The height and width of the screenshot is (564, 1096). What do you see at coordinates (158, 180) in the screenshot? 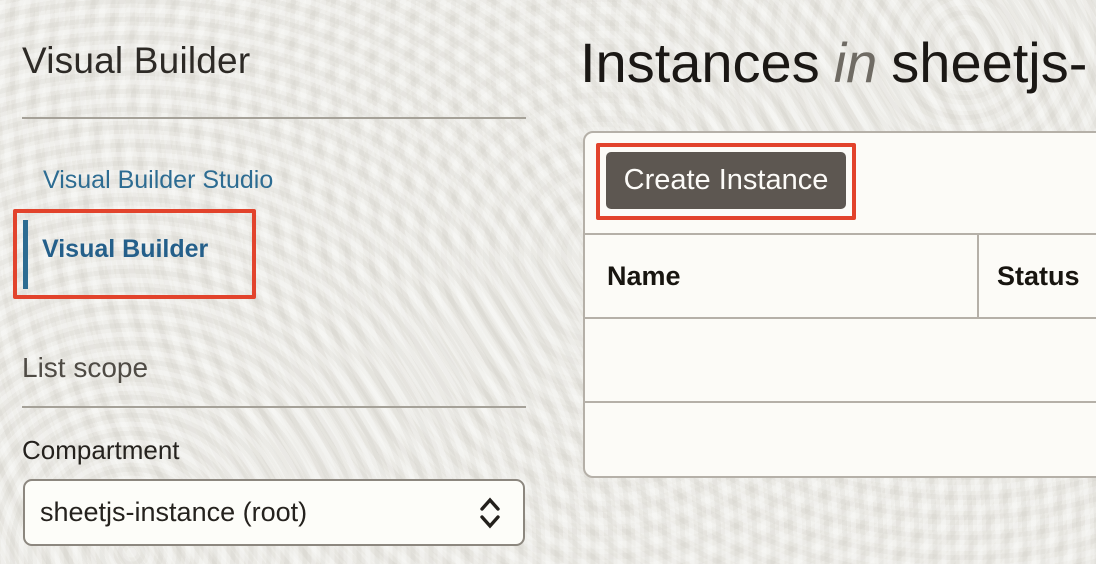
I see `sidebar-item-visual-builder-studio: Visual Builder Studio` at bounding box center [158, 180].